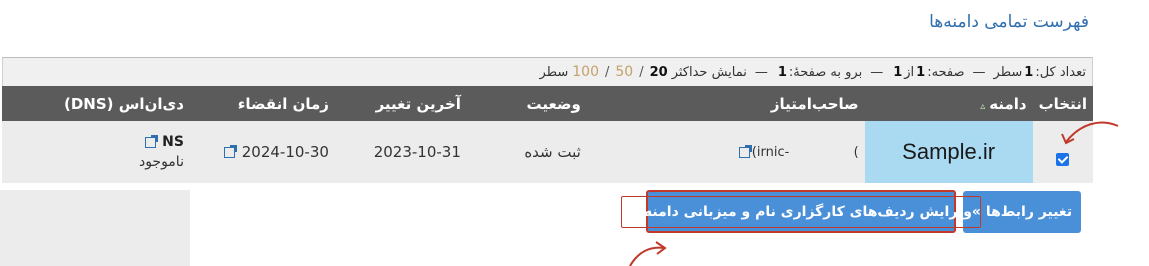 This screenshot has height=266, width=1149. I want to click on total-value: 1, so click(1029, 72).